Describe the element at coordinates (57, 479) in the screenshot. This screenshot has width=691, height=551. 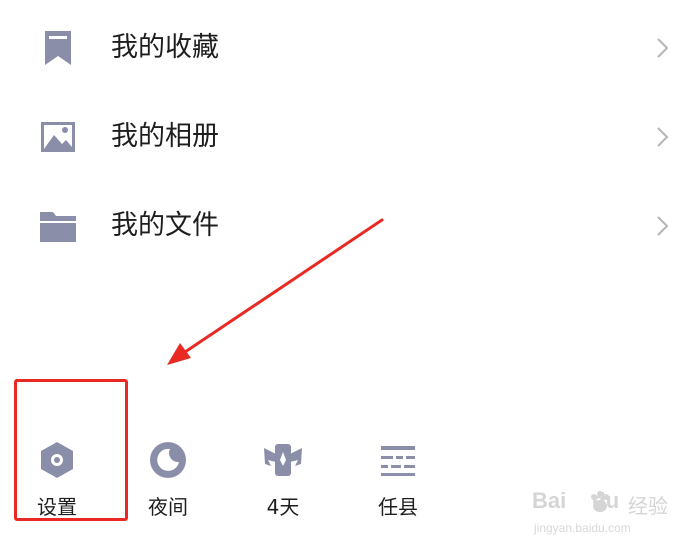
I see `bottom-settings-button: 设置` at that location.